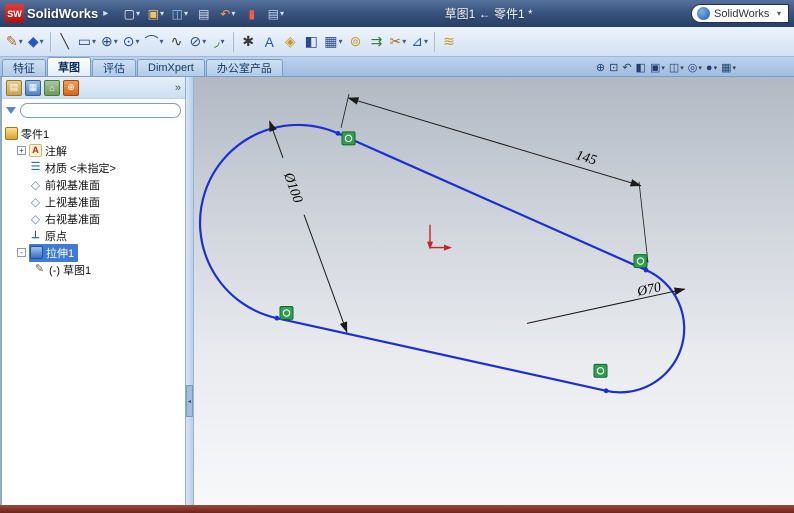 The image size is (794, 513). I want to click on undo-button: ↶, so click(227, 14).